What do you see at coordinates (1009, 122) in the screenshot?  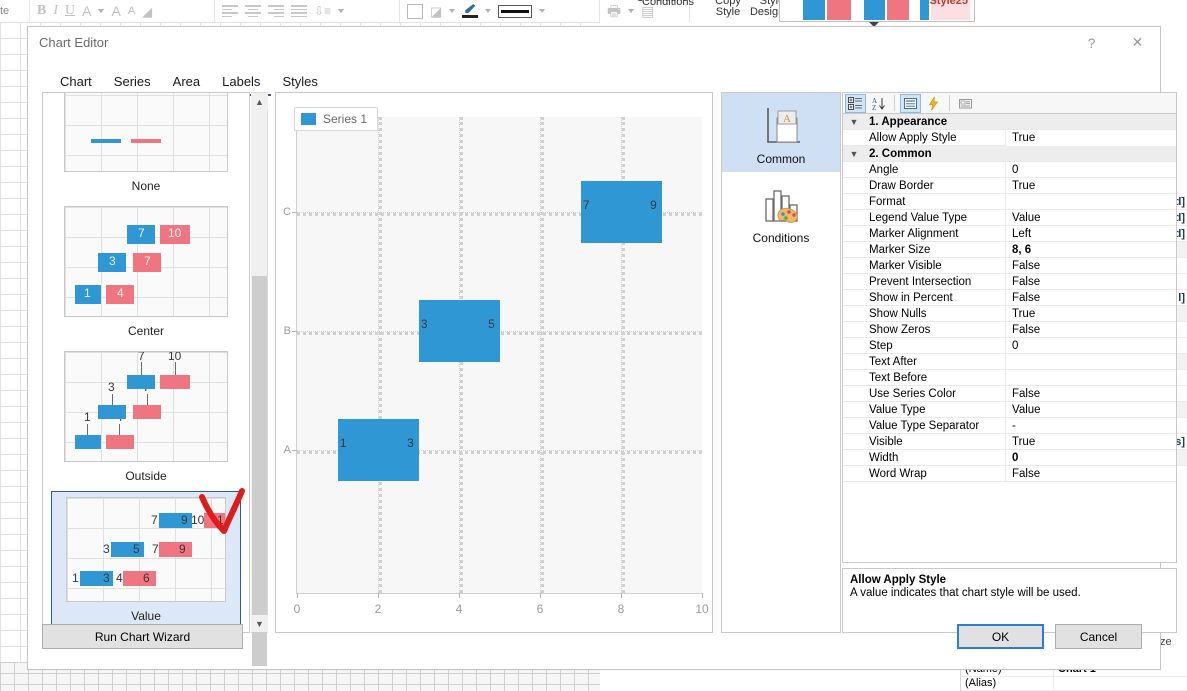 I see `property-group-appearance: ▼ 1. Appearance` at bounding box center [1009, 122].